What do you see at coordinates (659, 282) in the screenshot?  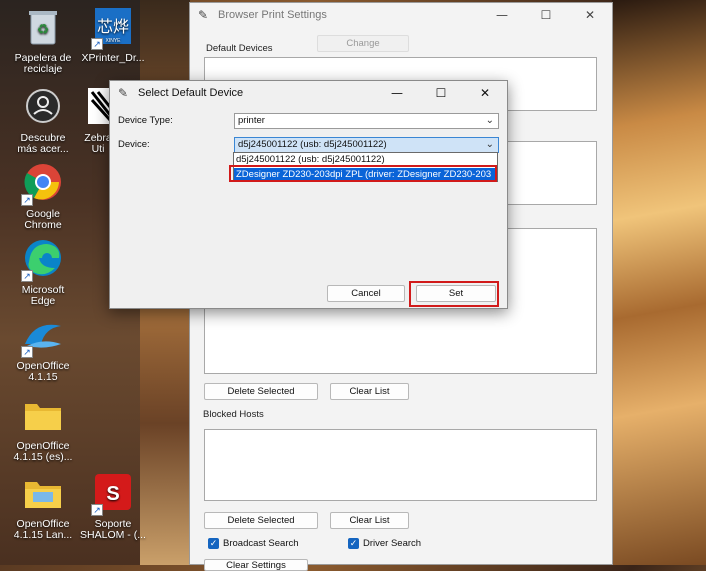 I see `wallpaper-right` at bounding box center [659, 282].